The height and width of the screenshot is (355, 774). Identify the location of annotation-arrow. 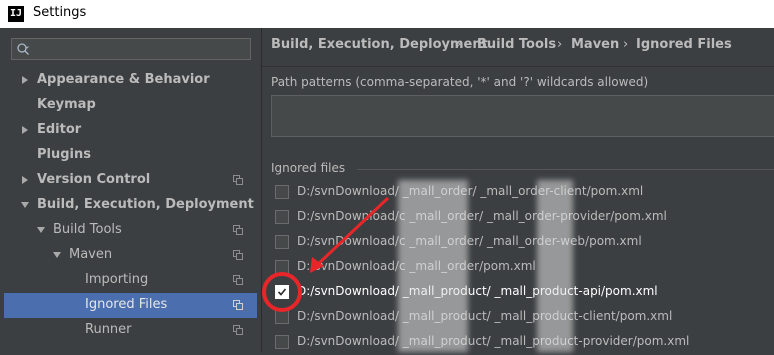
(352, 232).